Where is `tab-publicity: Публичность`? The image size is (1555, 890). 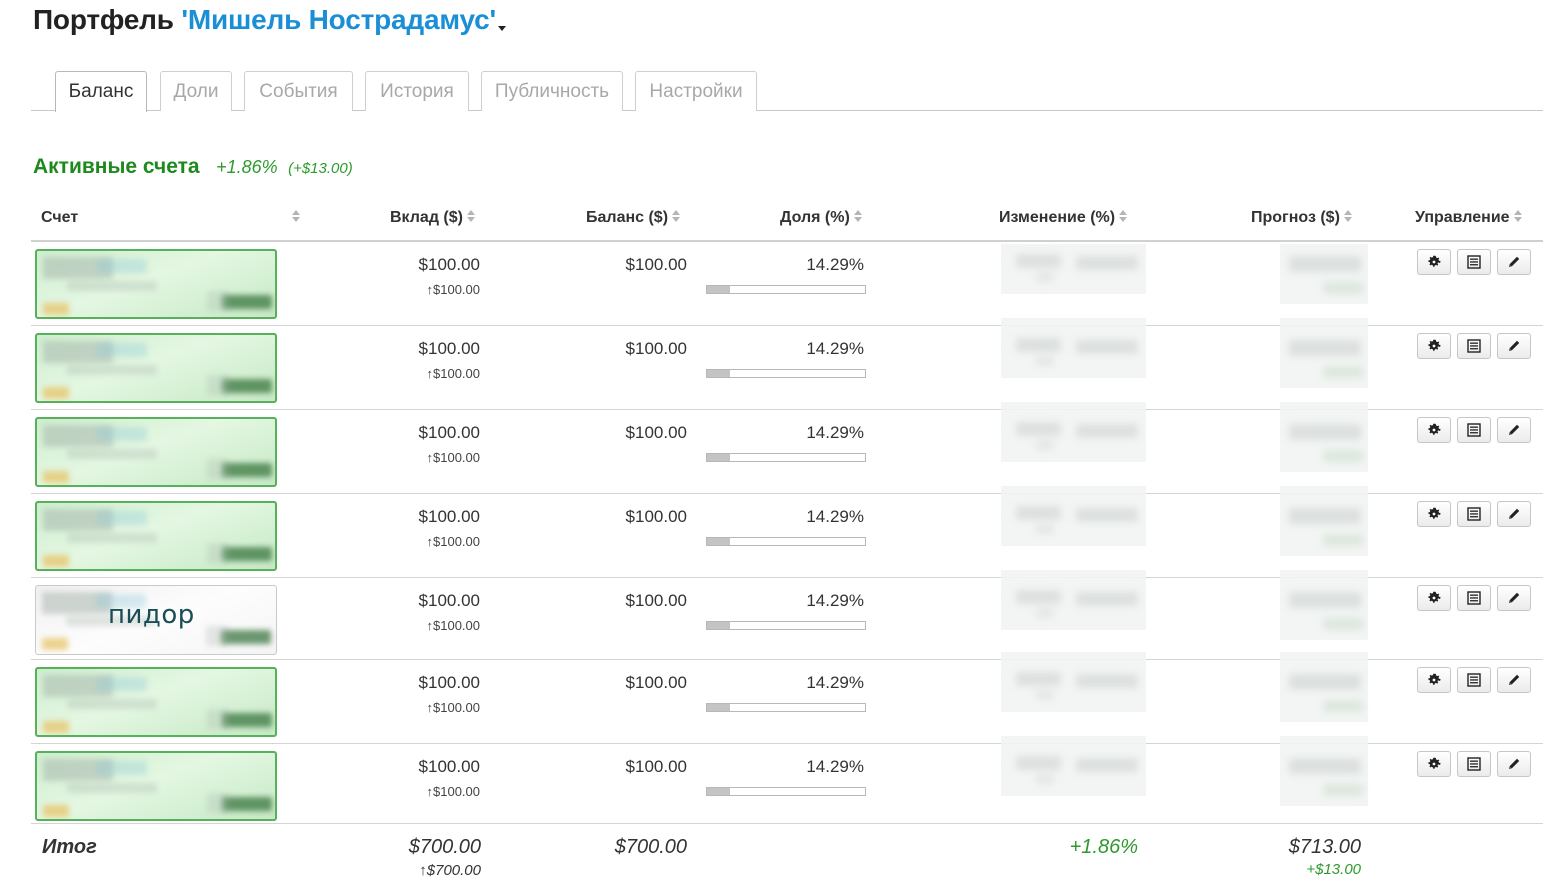 tab-publicity: Публичность is located at coordinates (552, 91).